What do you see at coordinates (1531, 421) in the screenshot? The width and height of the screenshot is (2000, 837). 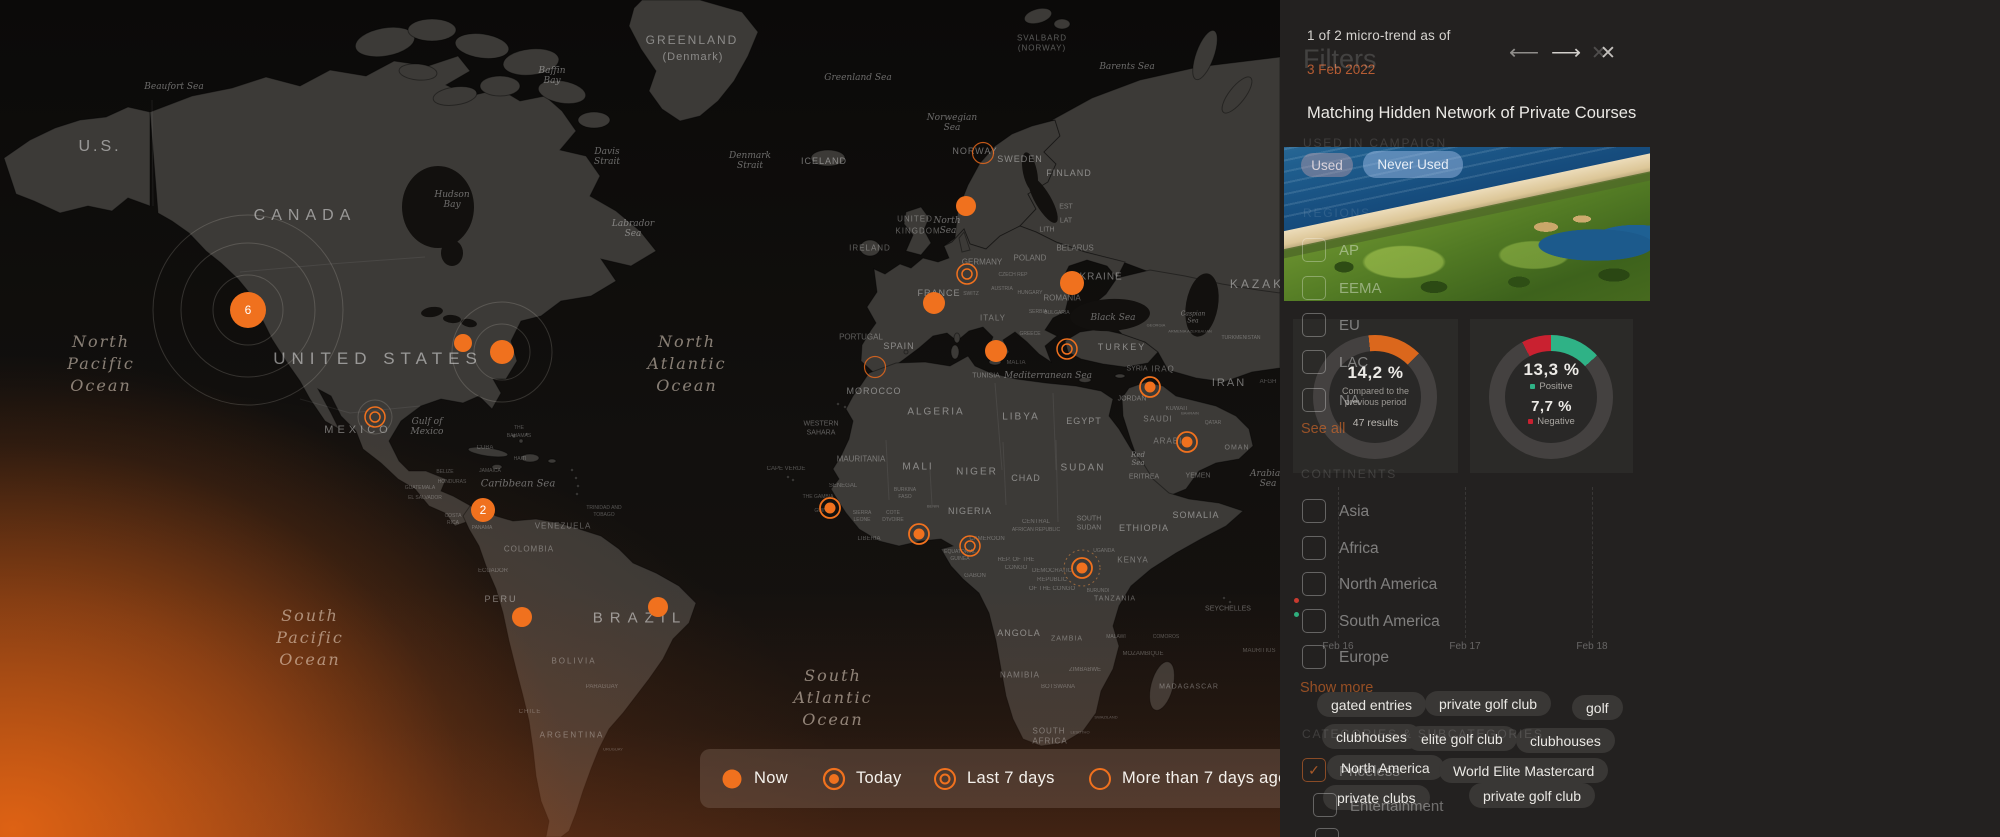 I see `negative-dot-icon` at bounding box center [1531, 421].